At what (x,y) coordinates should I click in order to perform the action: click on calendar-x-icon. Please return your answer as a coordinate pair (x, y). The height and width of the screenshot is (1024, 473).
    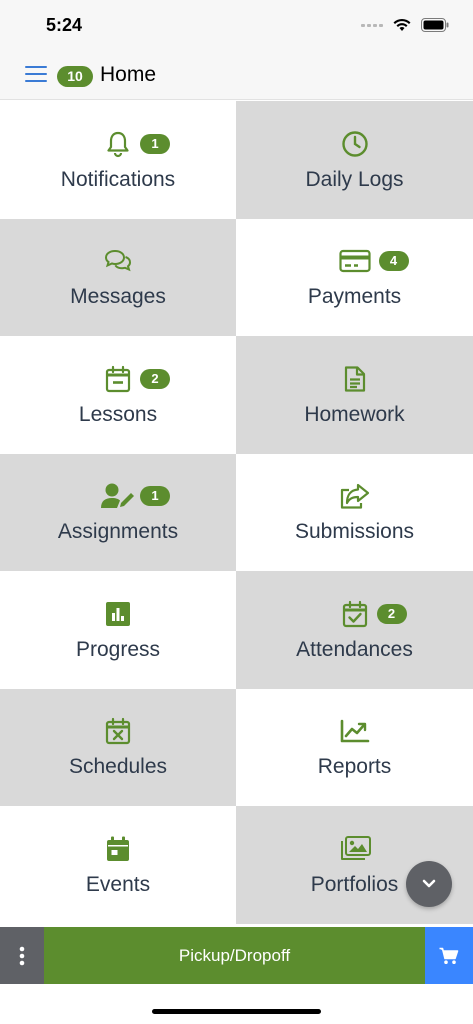
    Looking at the image, I should click on (118, 731).